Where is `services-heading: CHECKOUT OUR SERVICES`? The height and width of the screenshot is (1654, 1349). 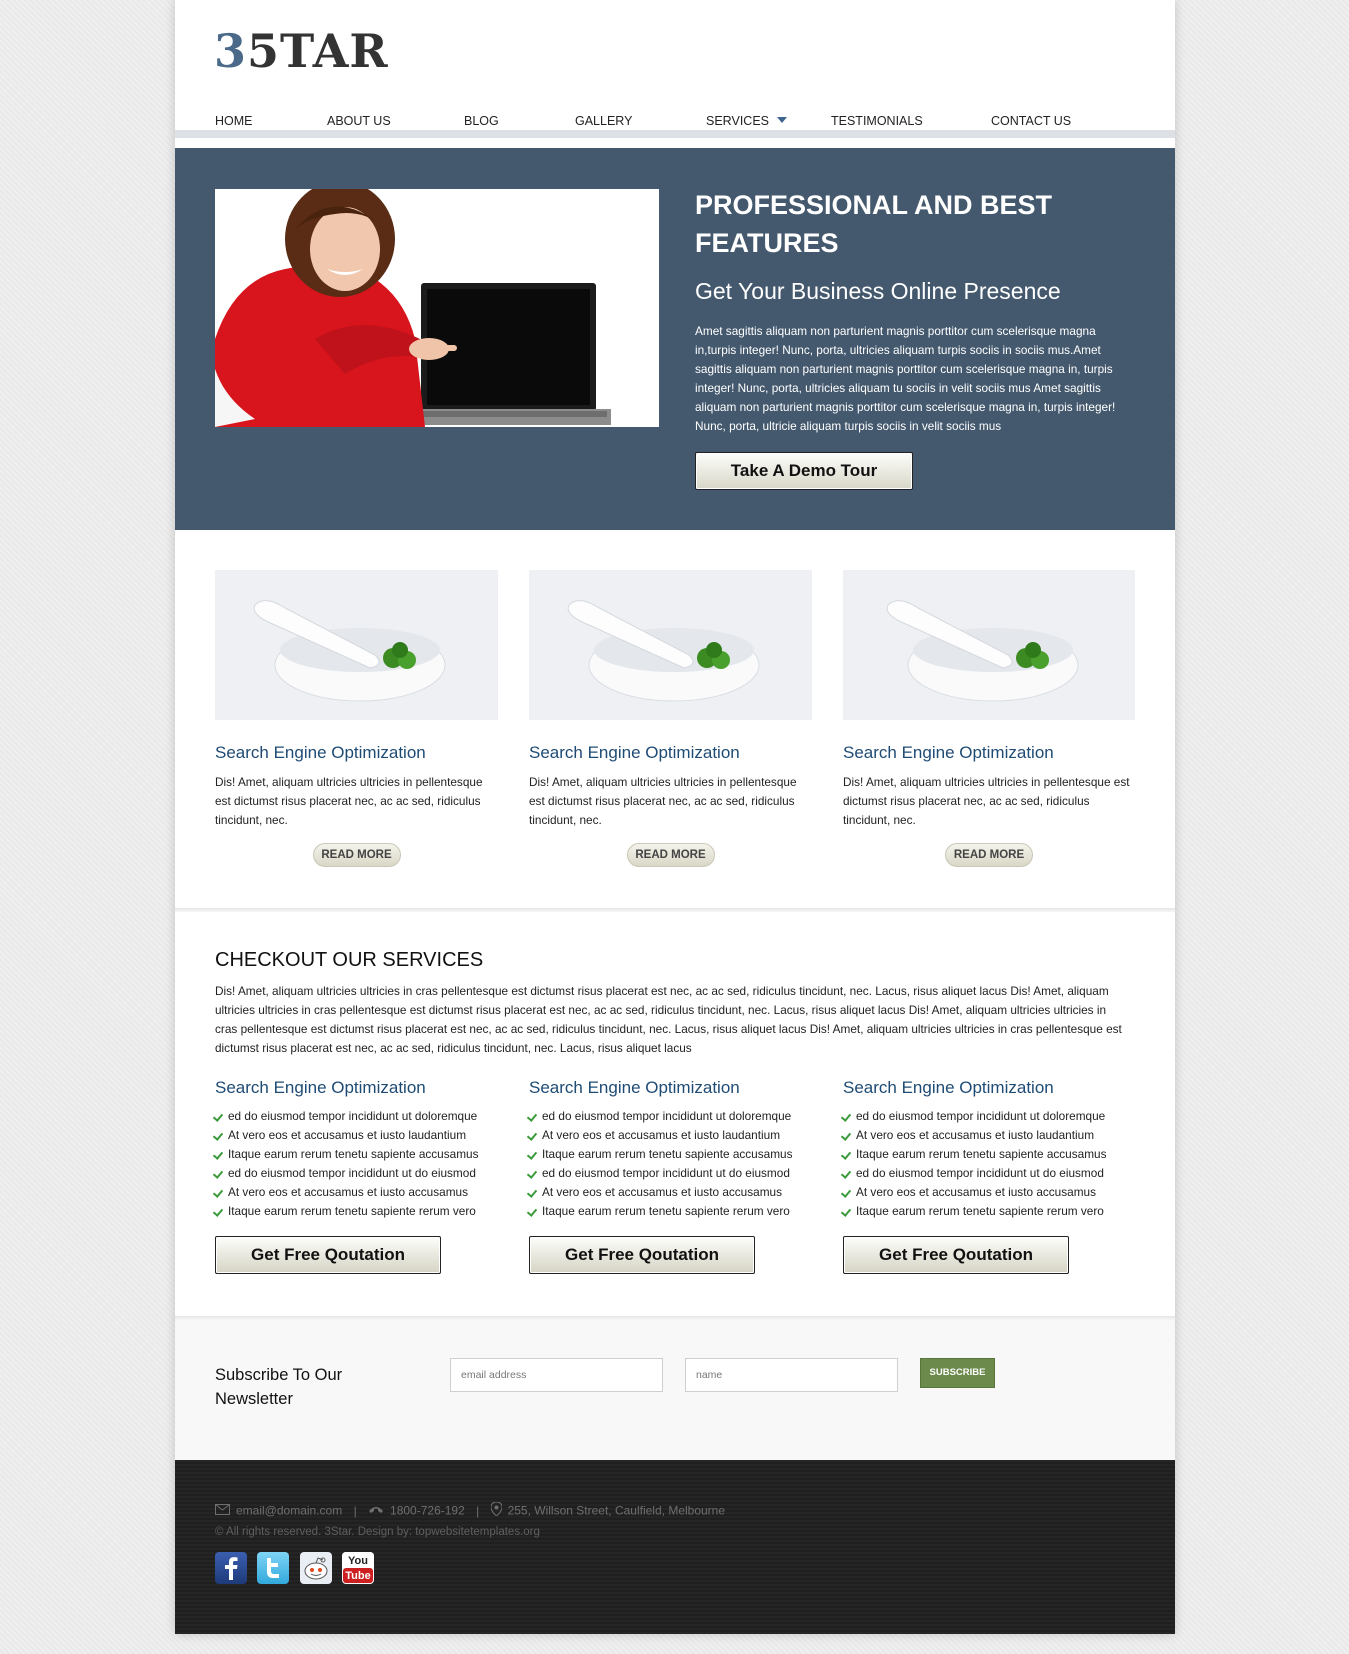 services-heading: CHECKOUT OUR SERVICES is located at coordinates (349, 960).